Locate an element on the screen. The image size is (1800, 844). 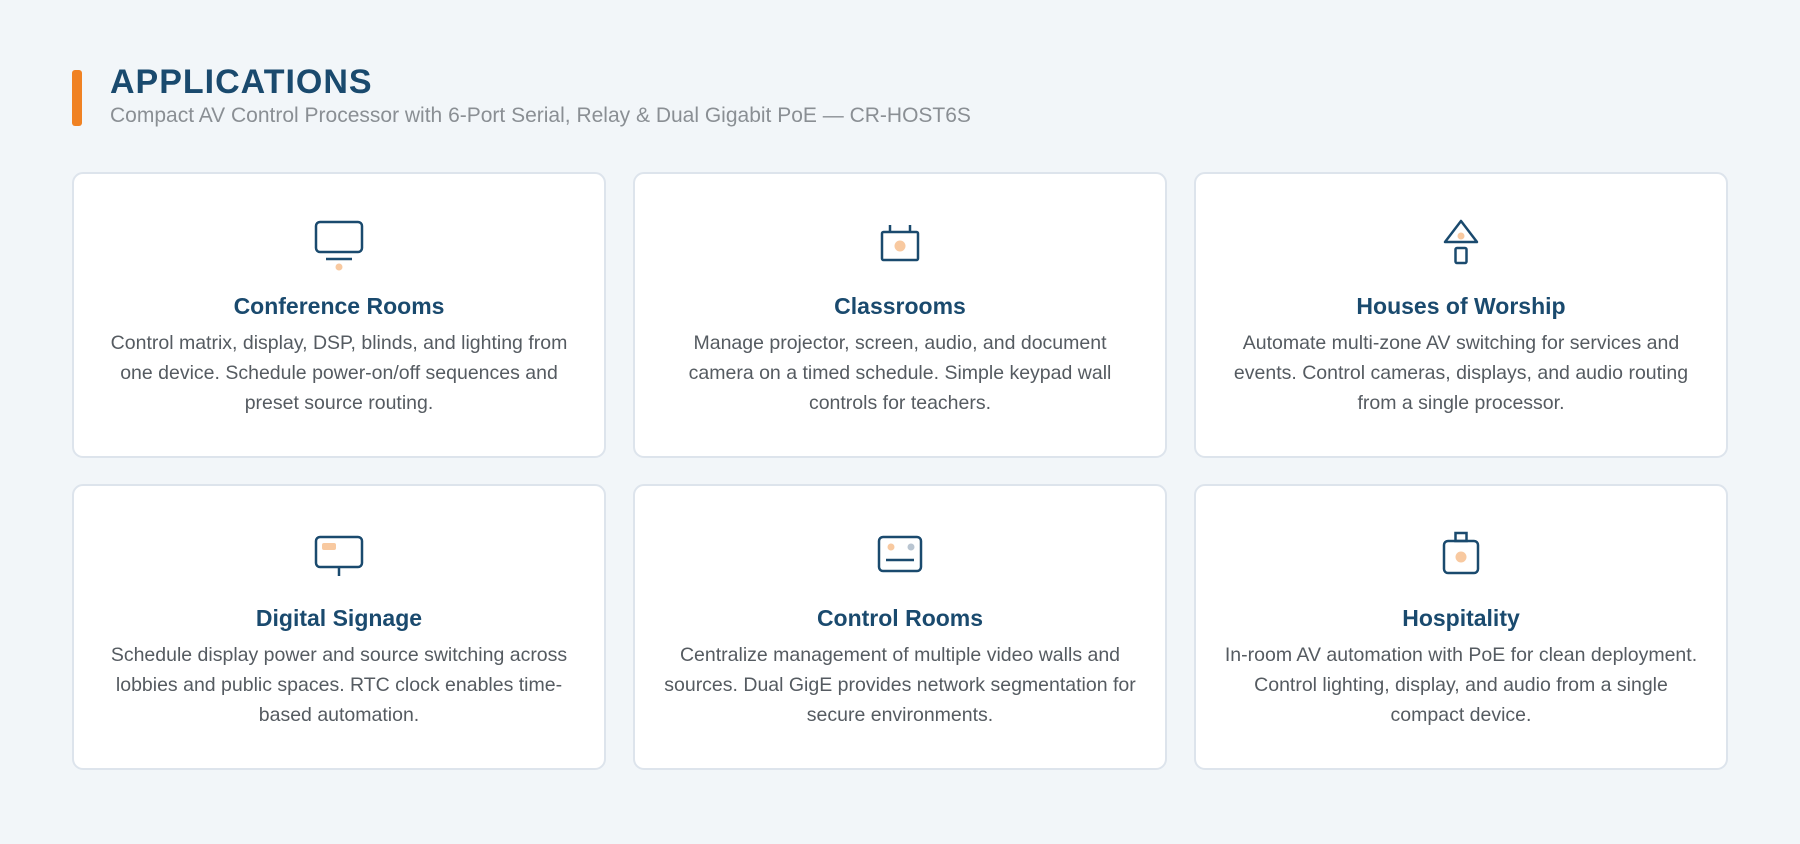
control-panel-icon is located at coordinates (900, 554).